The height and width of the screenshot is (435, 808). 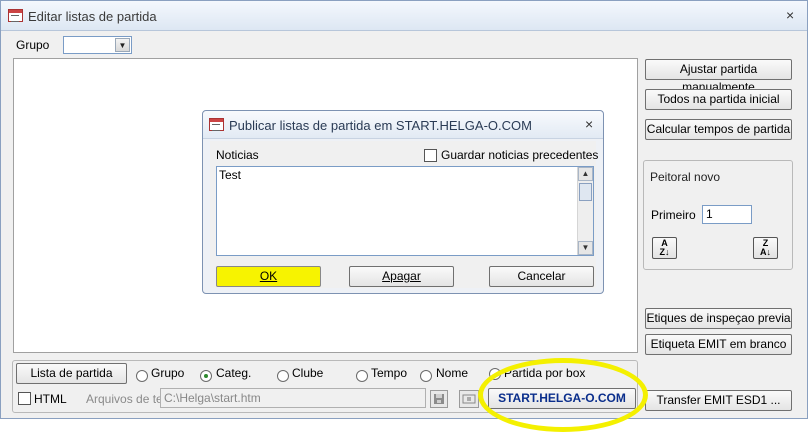 What do you see at coordinates (124, 399) in the screenshot?
I see `arquivos-label: Arquivos de te` at bounding box center [124, 399].